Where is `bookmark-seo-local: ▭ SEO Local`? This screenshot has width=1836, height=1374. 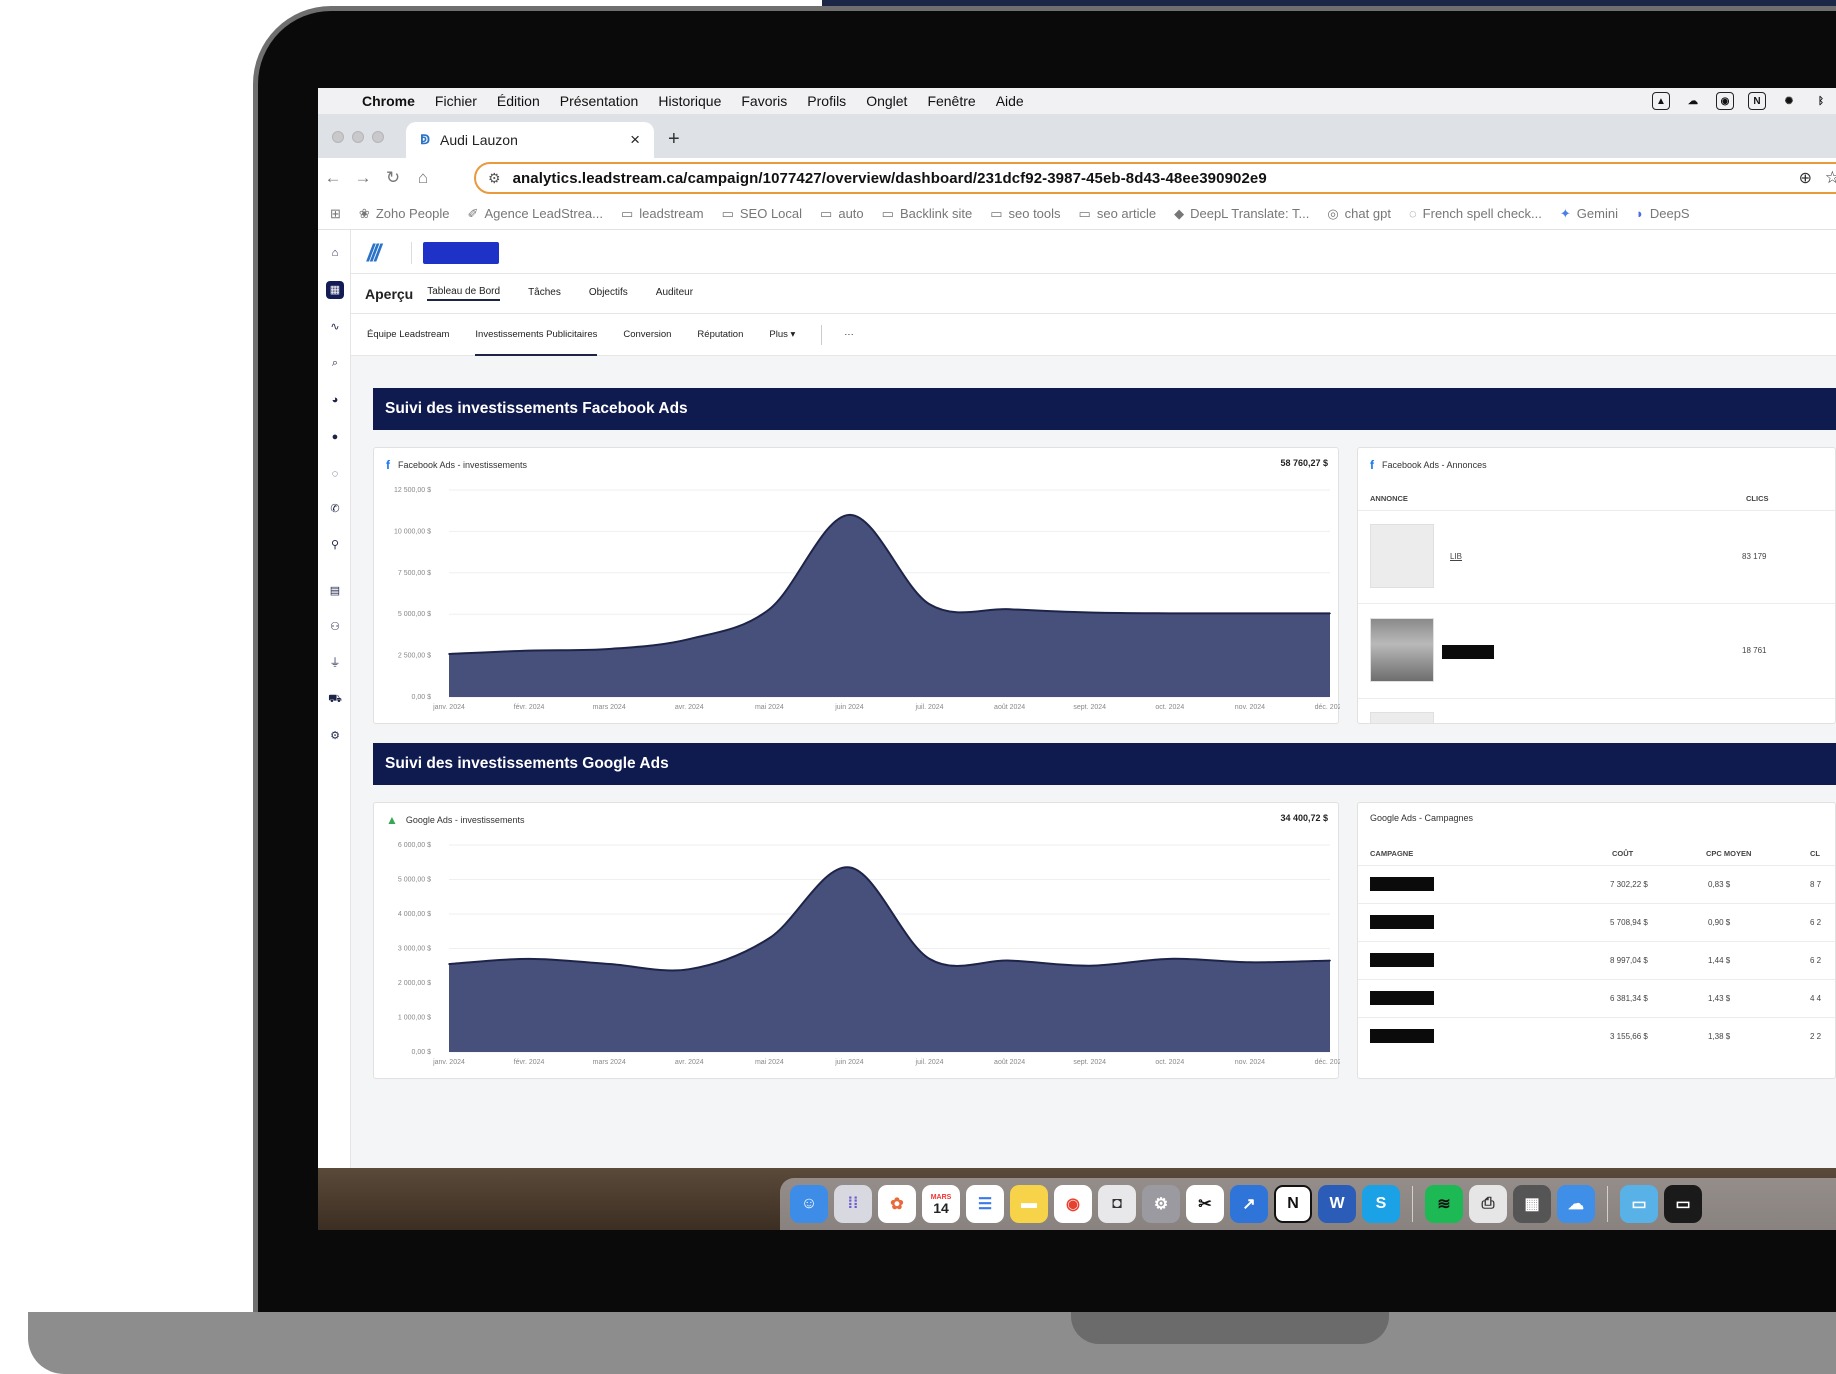
bookmark-seo-local: ▭ SEO Local is located at coordinates (762, 214).